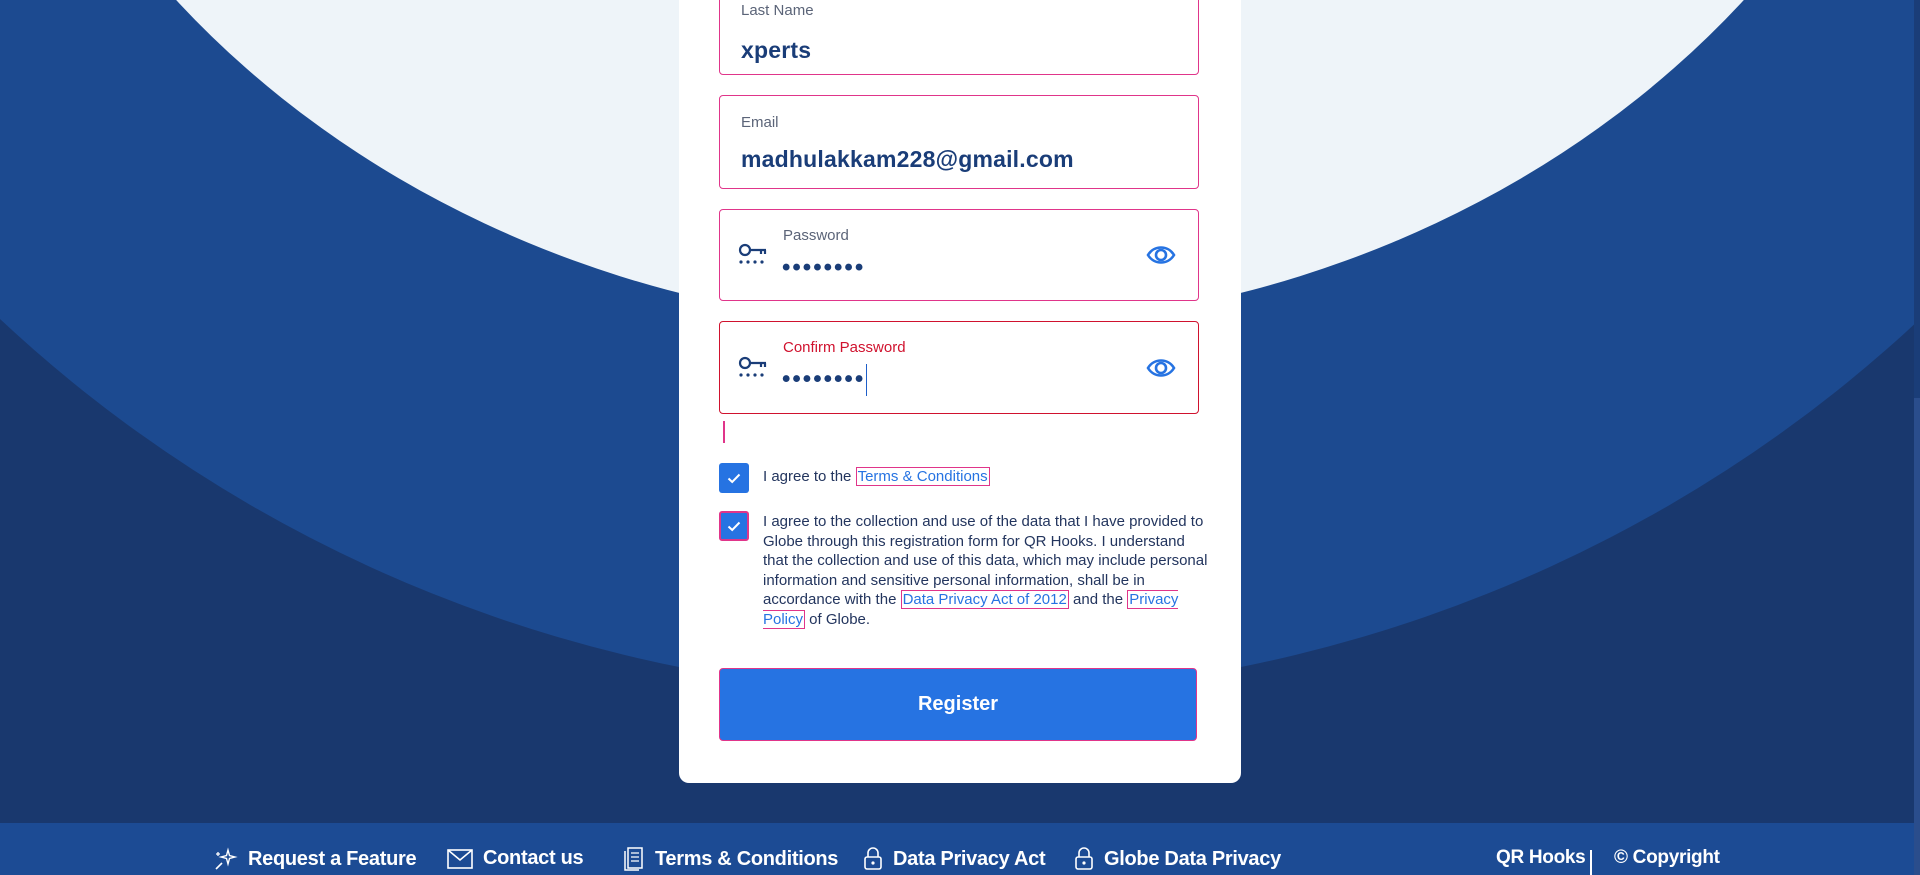 The image size is (1920, 875). I want to click on confirm-password-input: ••••••••, so click(825, 380).